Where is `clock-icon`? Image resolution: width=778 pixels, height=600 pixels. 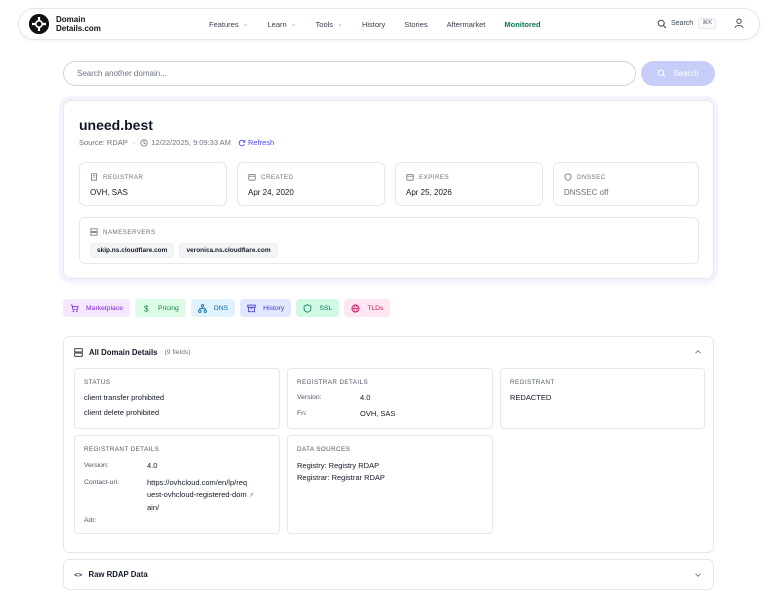
clock-icon is located at coordinates (144, 142).